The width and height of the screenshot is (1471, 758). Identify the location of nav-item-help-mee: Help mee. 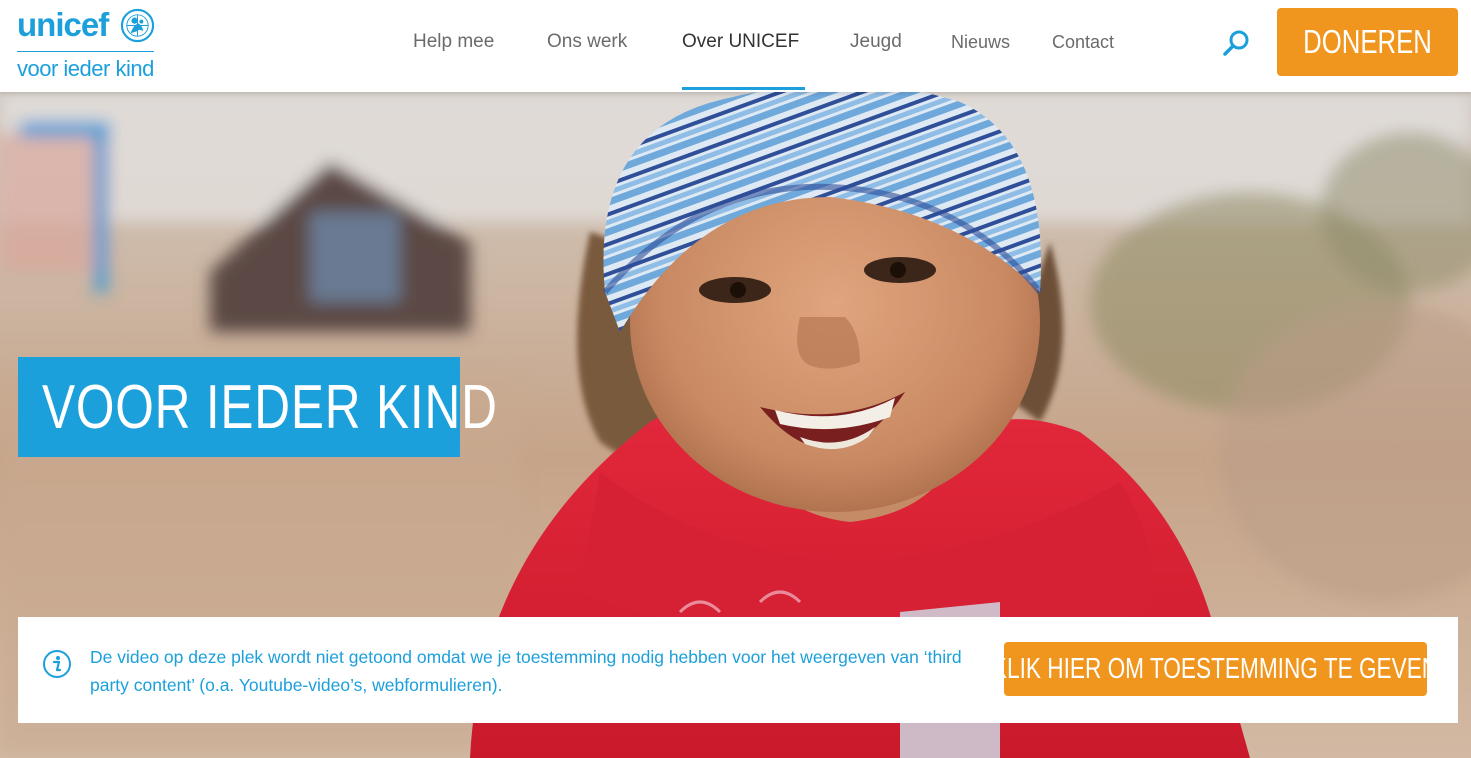
(453, 42).